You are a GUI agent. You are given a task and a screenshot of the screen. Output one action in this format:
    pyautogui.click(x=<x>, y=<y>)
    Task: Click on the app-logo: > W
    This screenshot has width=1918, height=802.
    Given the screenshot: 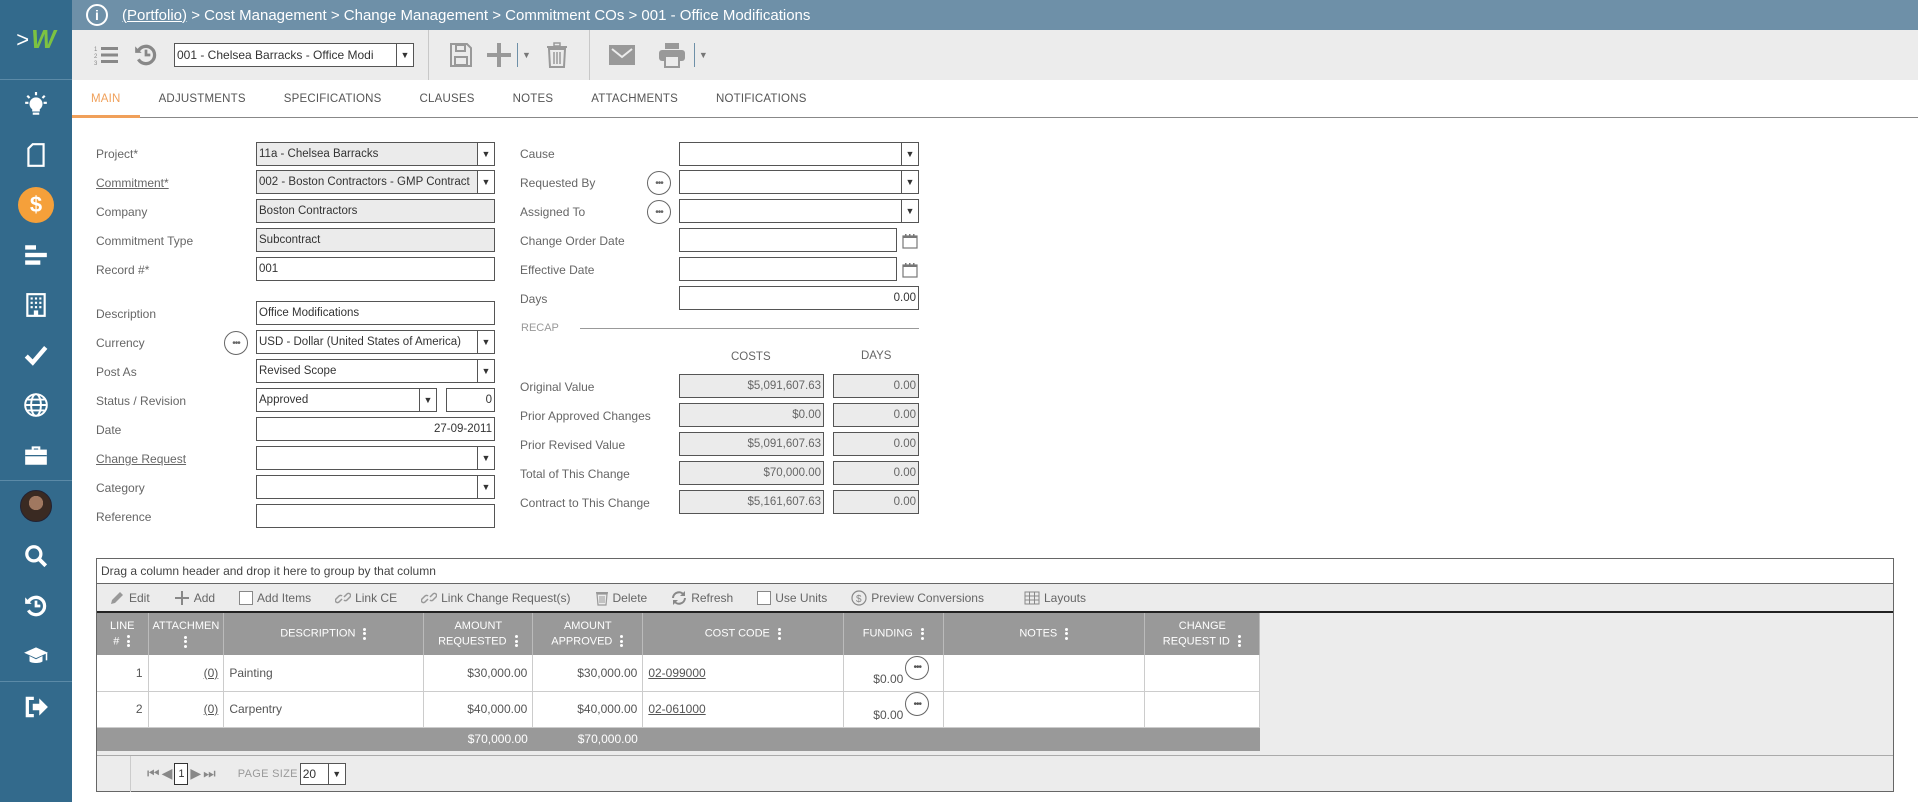 What is the action you would take?
    pyautogui.click(x=36, y=40)
    